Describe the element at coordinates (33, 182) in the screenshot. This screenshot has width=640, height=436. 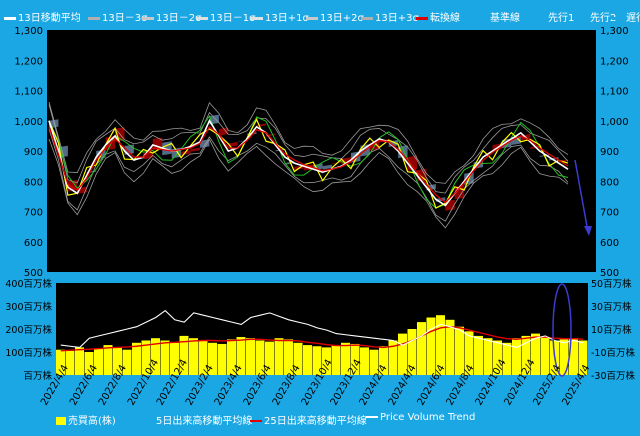
I see `price-y-tick: 800` at that location.